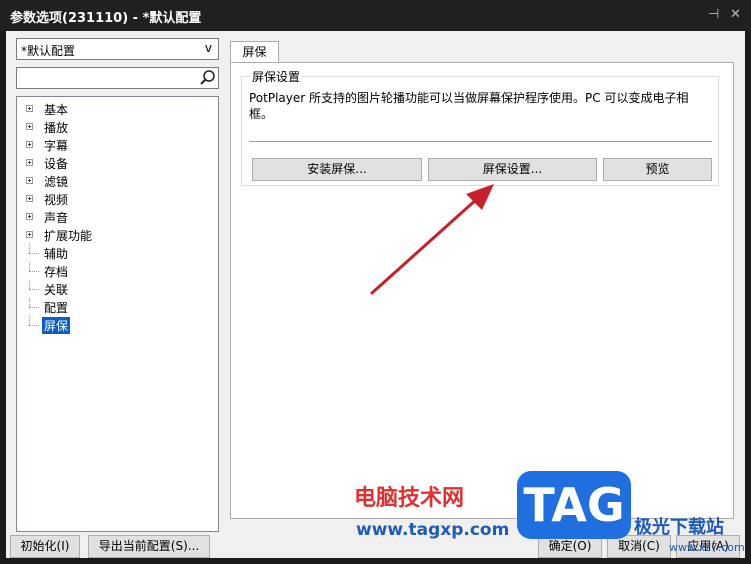  I want to click on title-bar: 参数选项(231110) - *默认配置 ⊣ ✕, so click(375, 15).